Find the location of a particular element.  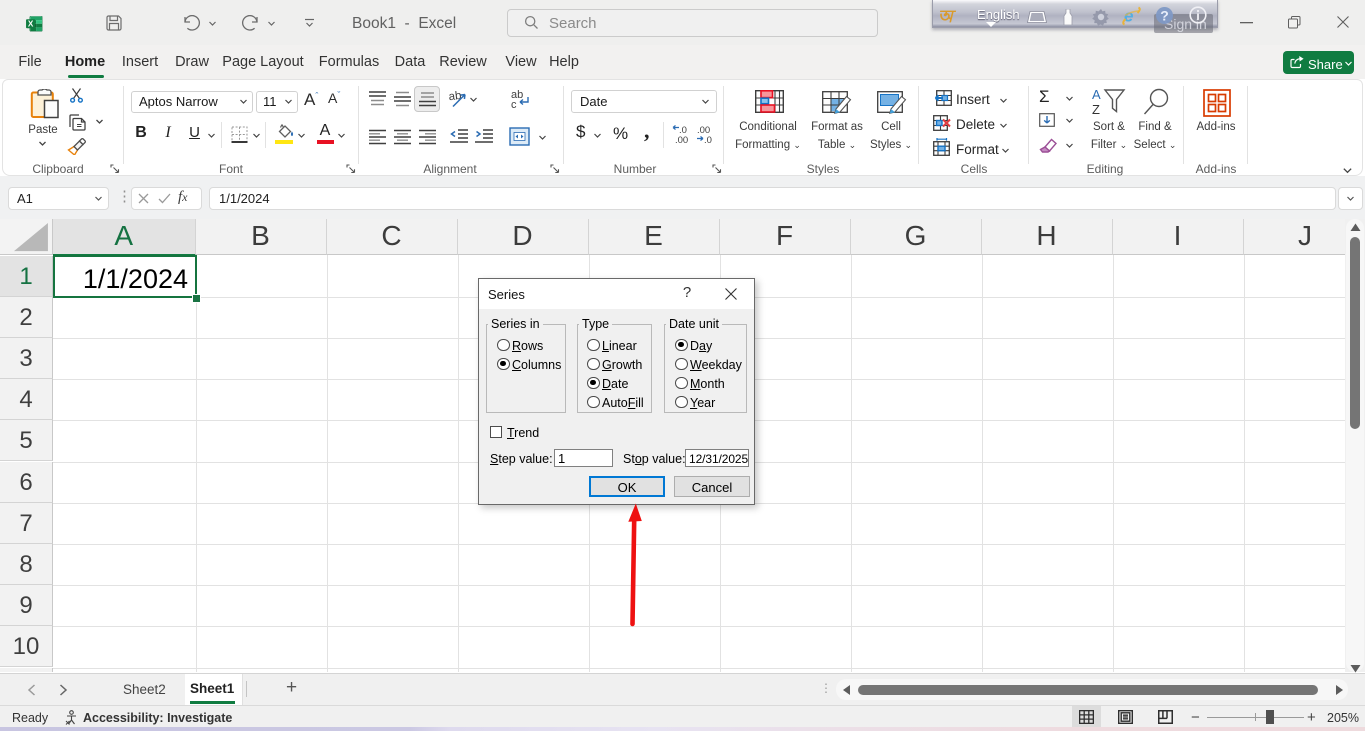

svg-text: .0 is located at coordinates (708, 139).